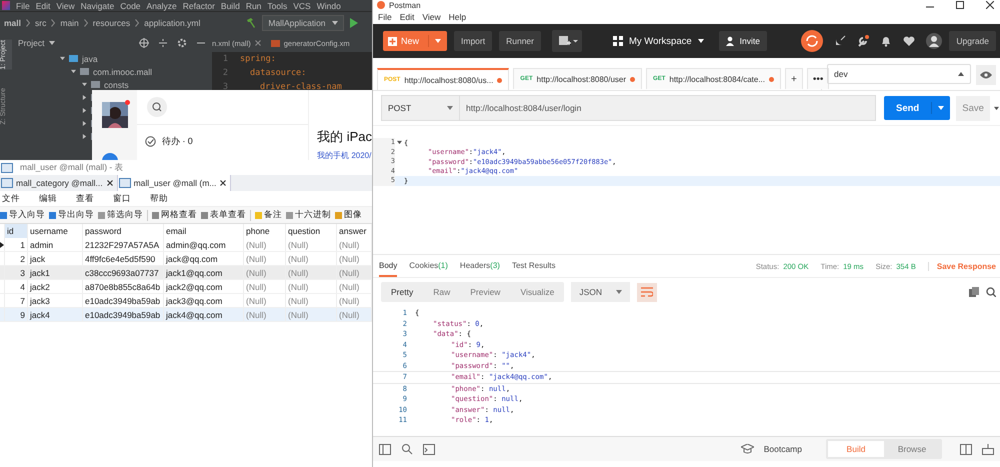  I want to click on bell-icon, so click(886, 41).